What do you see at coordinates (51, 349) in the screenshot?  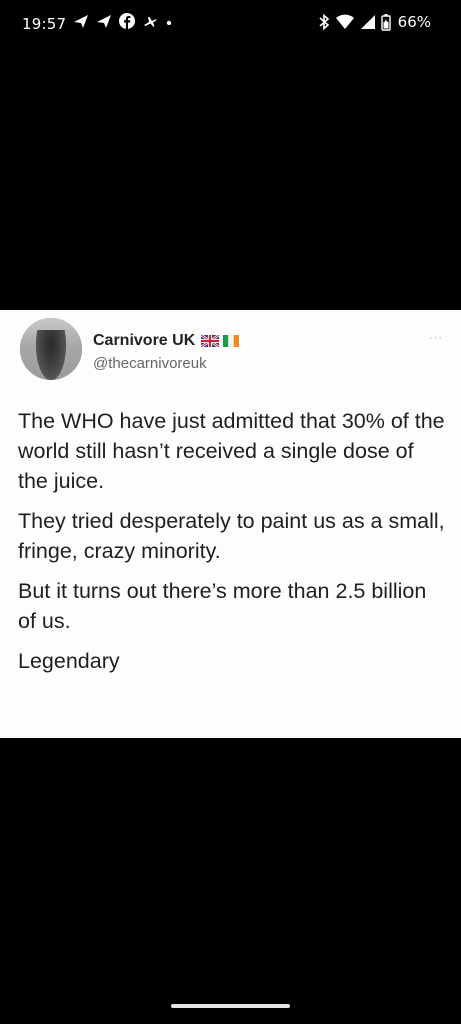 I see `avatar` at bounding box center [51, 349].